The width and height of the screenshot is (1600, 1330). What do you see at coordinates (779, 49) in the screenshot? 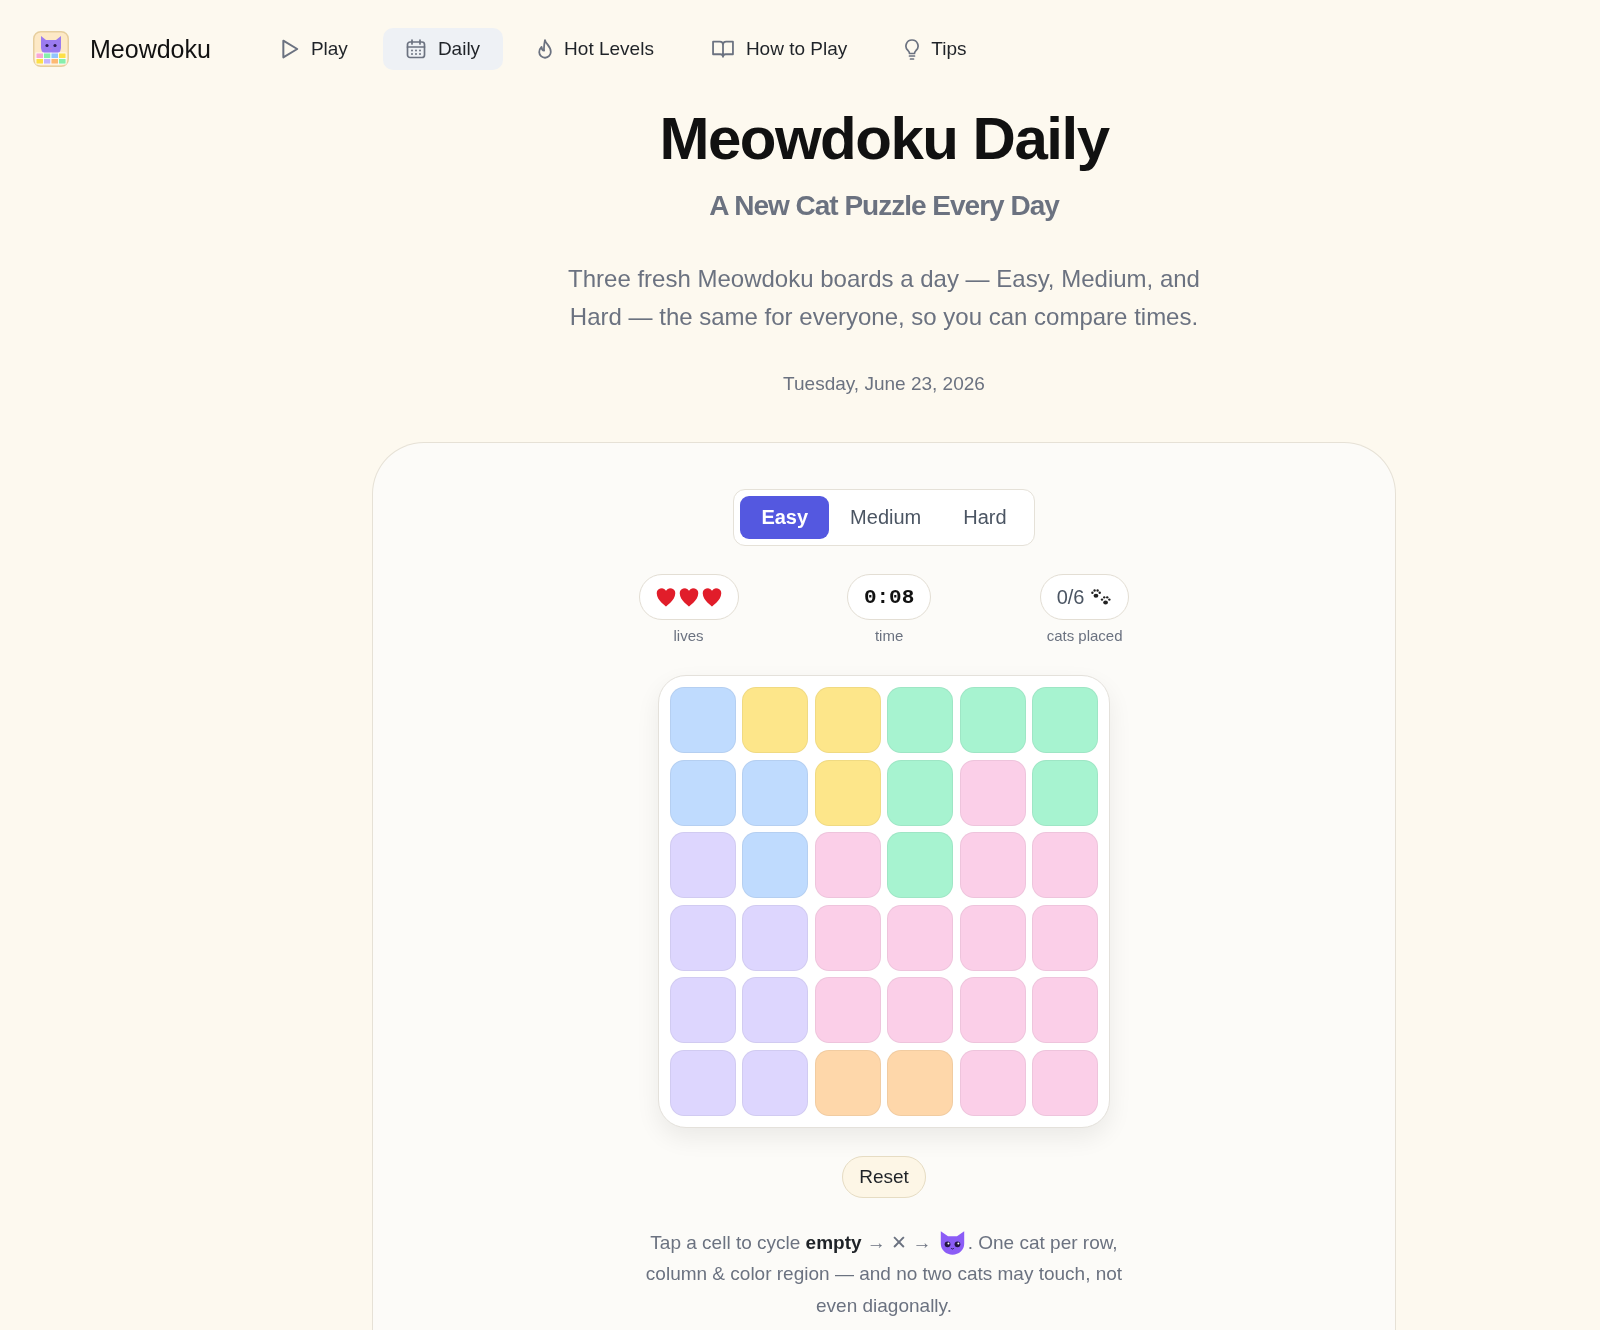
I see `nav-link: How to Play` at bounding box center [779, 49].